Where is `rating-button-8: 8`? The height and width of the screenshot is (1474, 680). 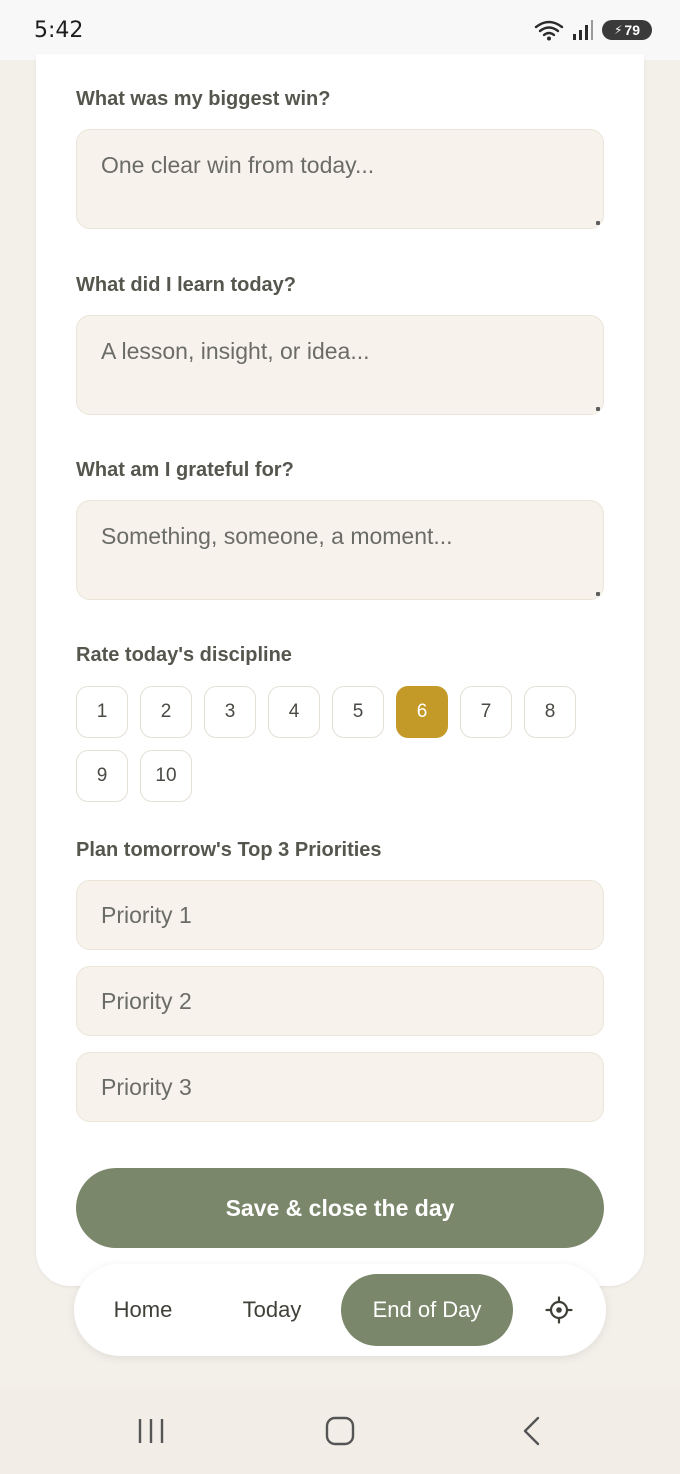
rating-button-8: 8 is located at coordinates (550, 712).